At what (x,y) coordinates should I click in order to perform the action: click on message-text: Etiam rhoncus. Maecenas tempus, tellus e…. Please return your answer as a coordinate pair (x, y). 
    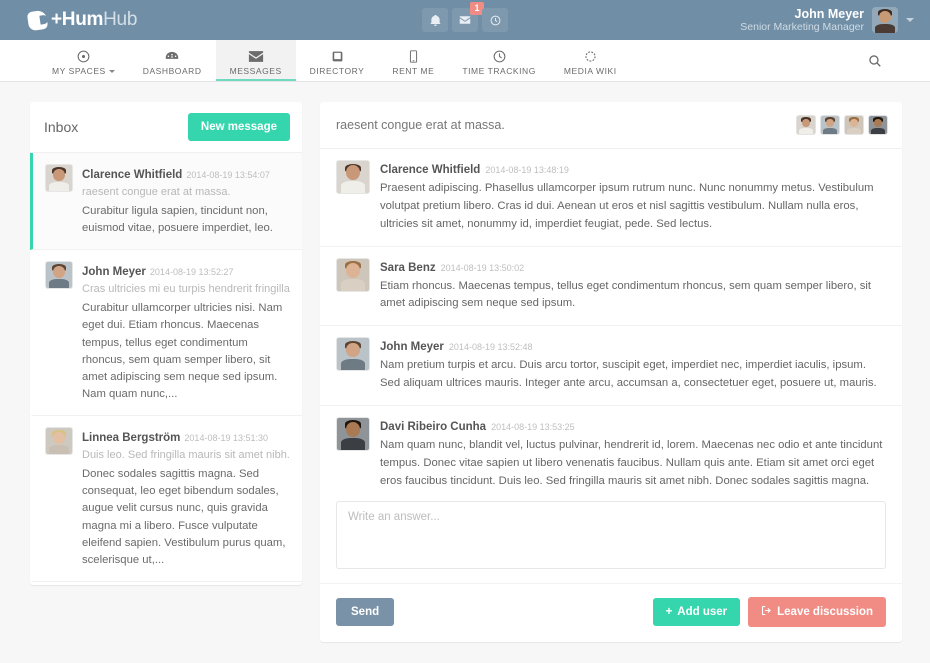
    Looking at the image, I should click on (626, 294).